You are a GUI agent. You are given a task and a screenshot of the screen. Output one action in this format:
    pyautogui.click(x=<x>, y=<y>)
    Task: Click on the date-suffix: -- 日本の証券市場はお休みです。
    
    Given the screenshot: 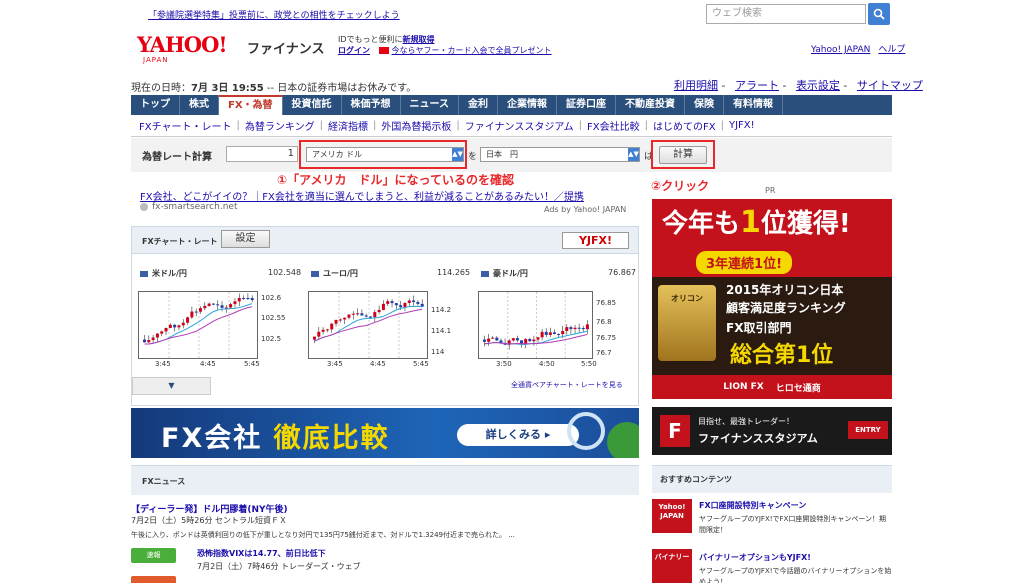 What is the action you would take?
    pyautogui.click(x=340, y=88)
    